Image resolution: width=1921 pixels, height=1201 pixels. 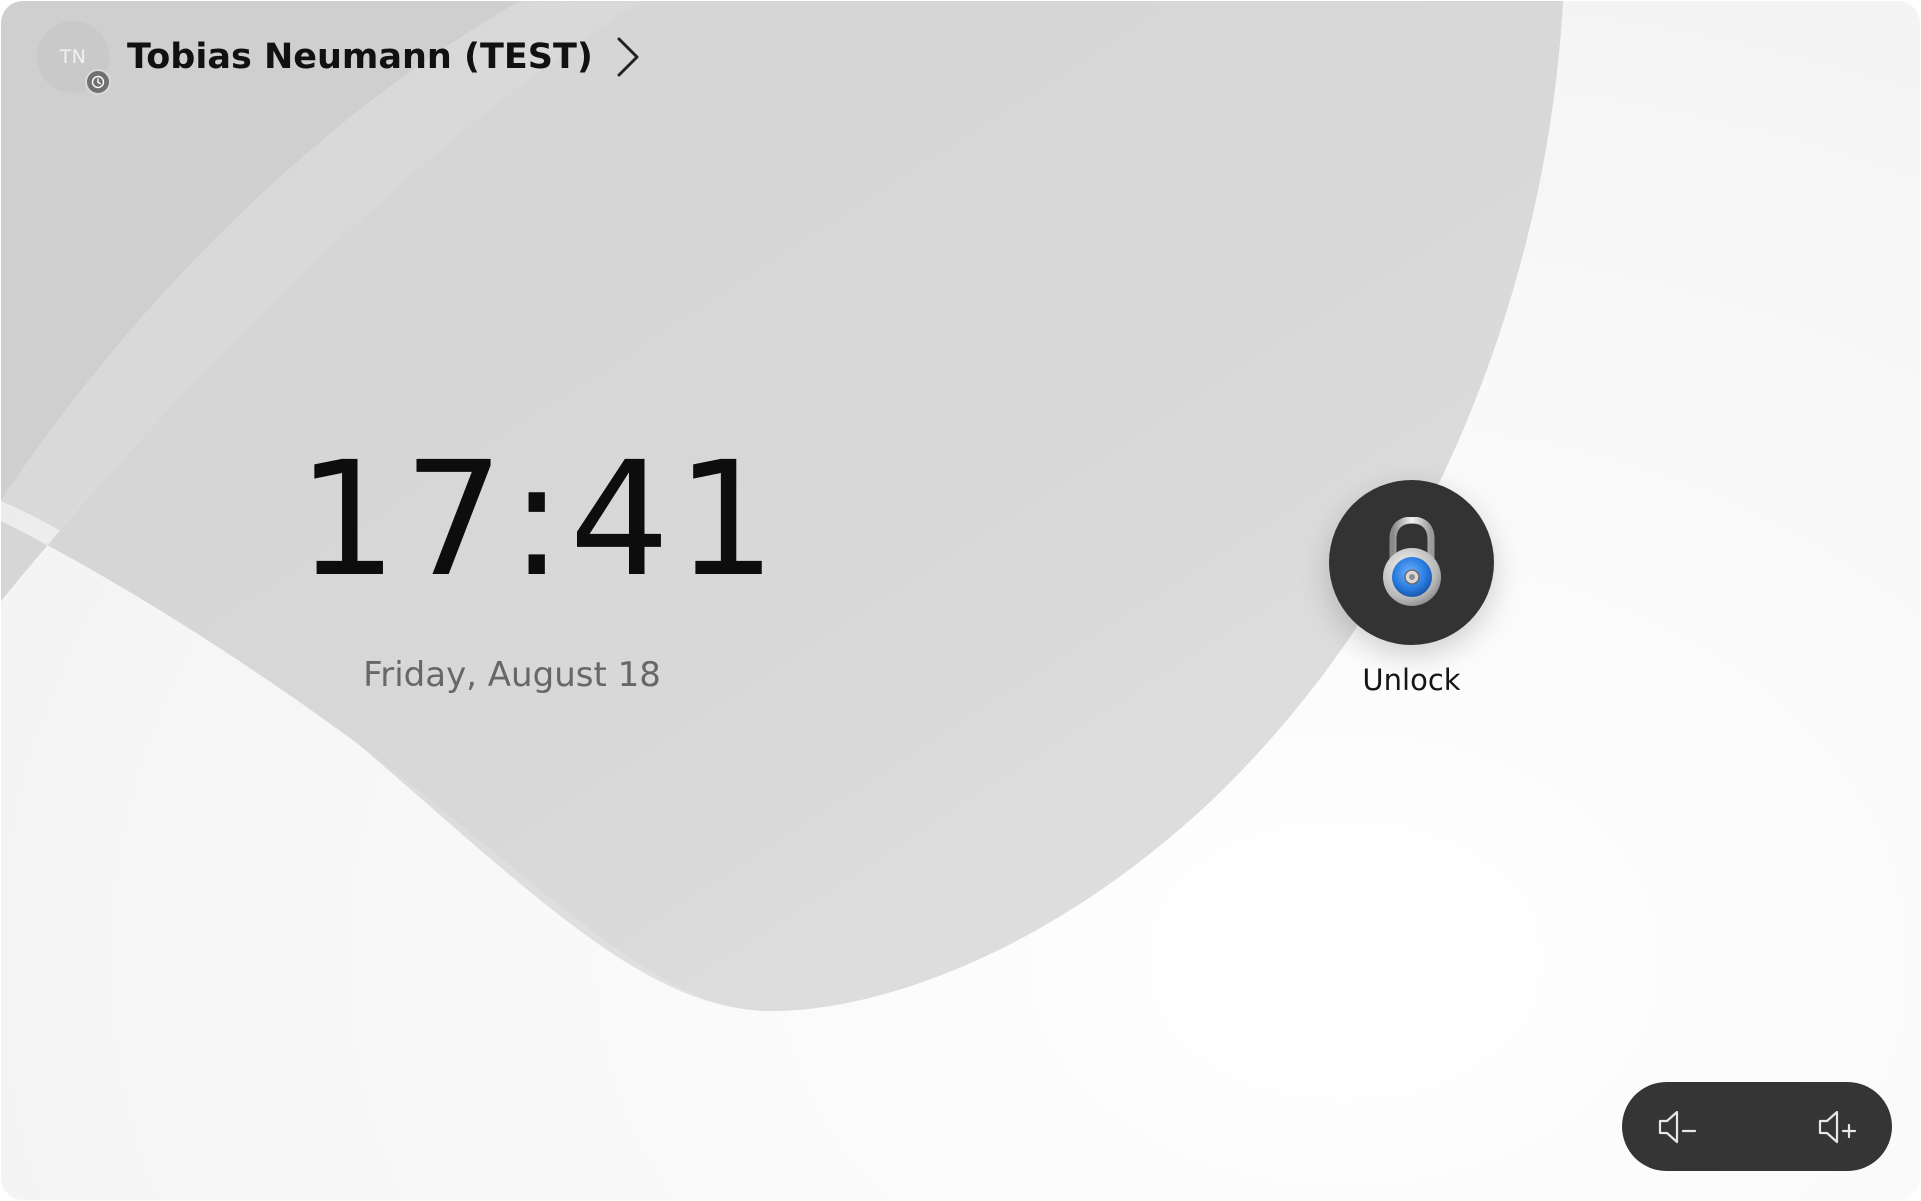 I want to click on user-header: TN Tobias Neumann (TEST), so click(x=339, y=58).